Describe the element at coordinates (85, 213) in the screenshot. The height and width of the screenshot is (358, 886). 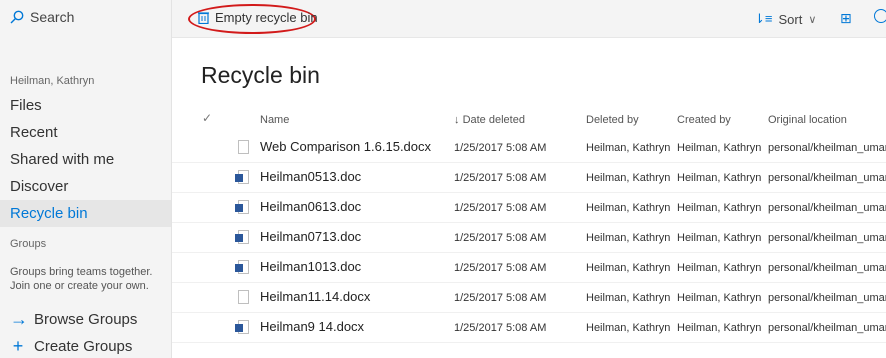
I see `sidebar-item-recycle-bin: Recycle bin` at that location.